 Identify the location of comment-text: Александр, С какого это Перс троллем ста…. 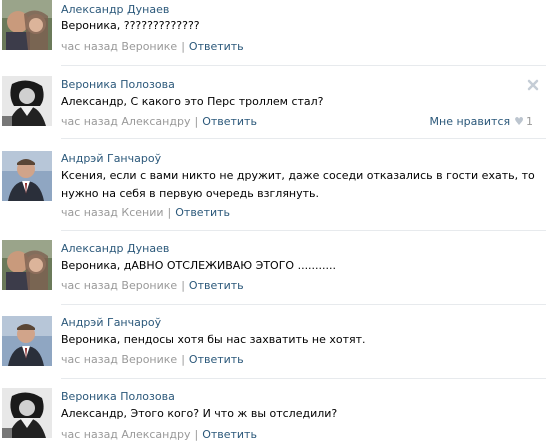
(192, 101).